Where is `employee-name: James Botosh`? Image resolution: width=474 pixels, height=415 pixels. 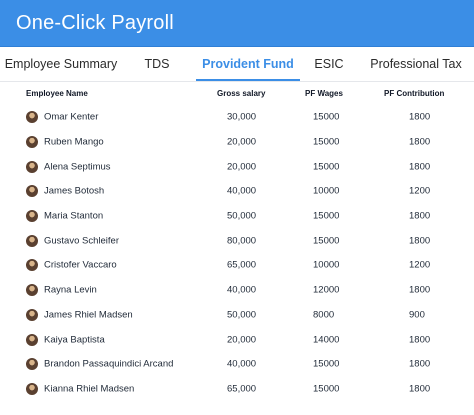
employee-name: James Botosh is located at coordinates (74, 191).